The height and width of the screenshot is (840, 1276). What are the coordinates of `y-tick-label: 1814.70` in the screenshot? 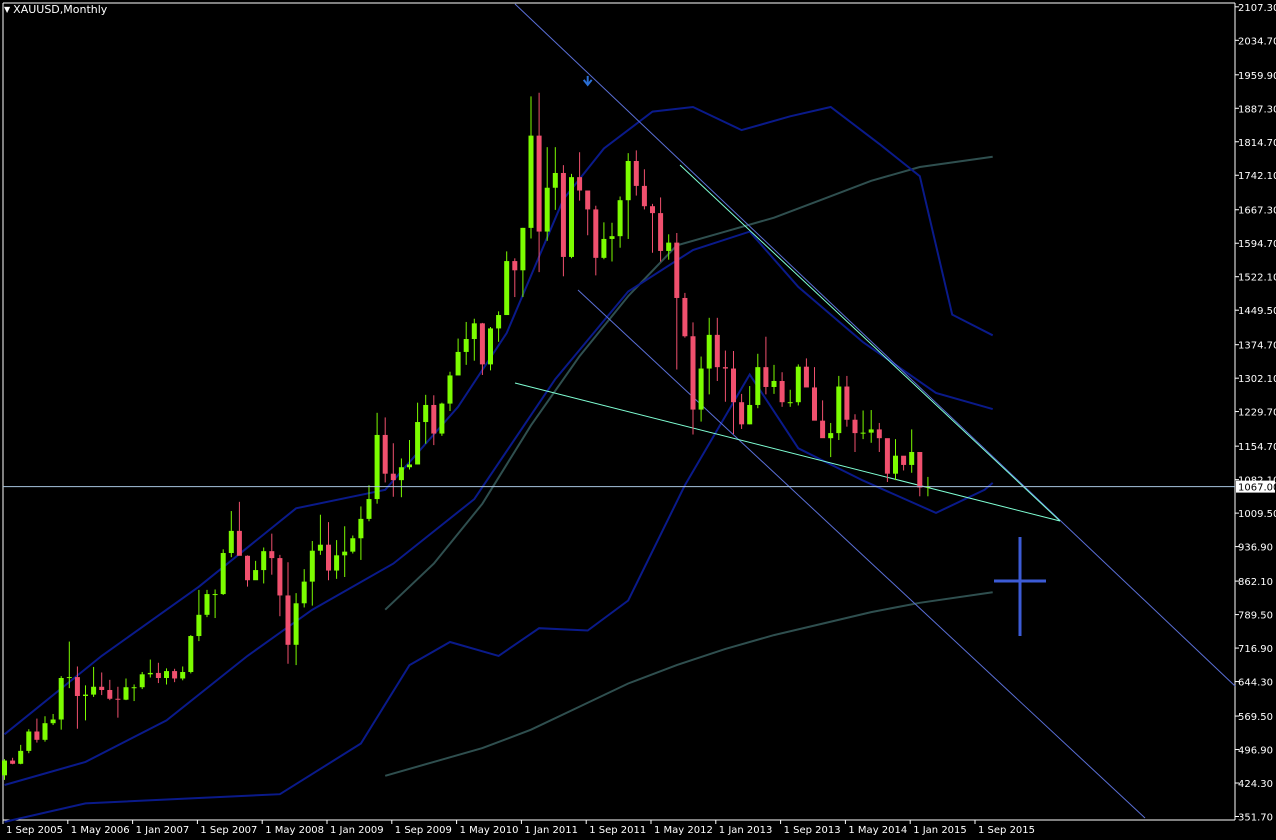 It's located at (1257, 143).